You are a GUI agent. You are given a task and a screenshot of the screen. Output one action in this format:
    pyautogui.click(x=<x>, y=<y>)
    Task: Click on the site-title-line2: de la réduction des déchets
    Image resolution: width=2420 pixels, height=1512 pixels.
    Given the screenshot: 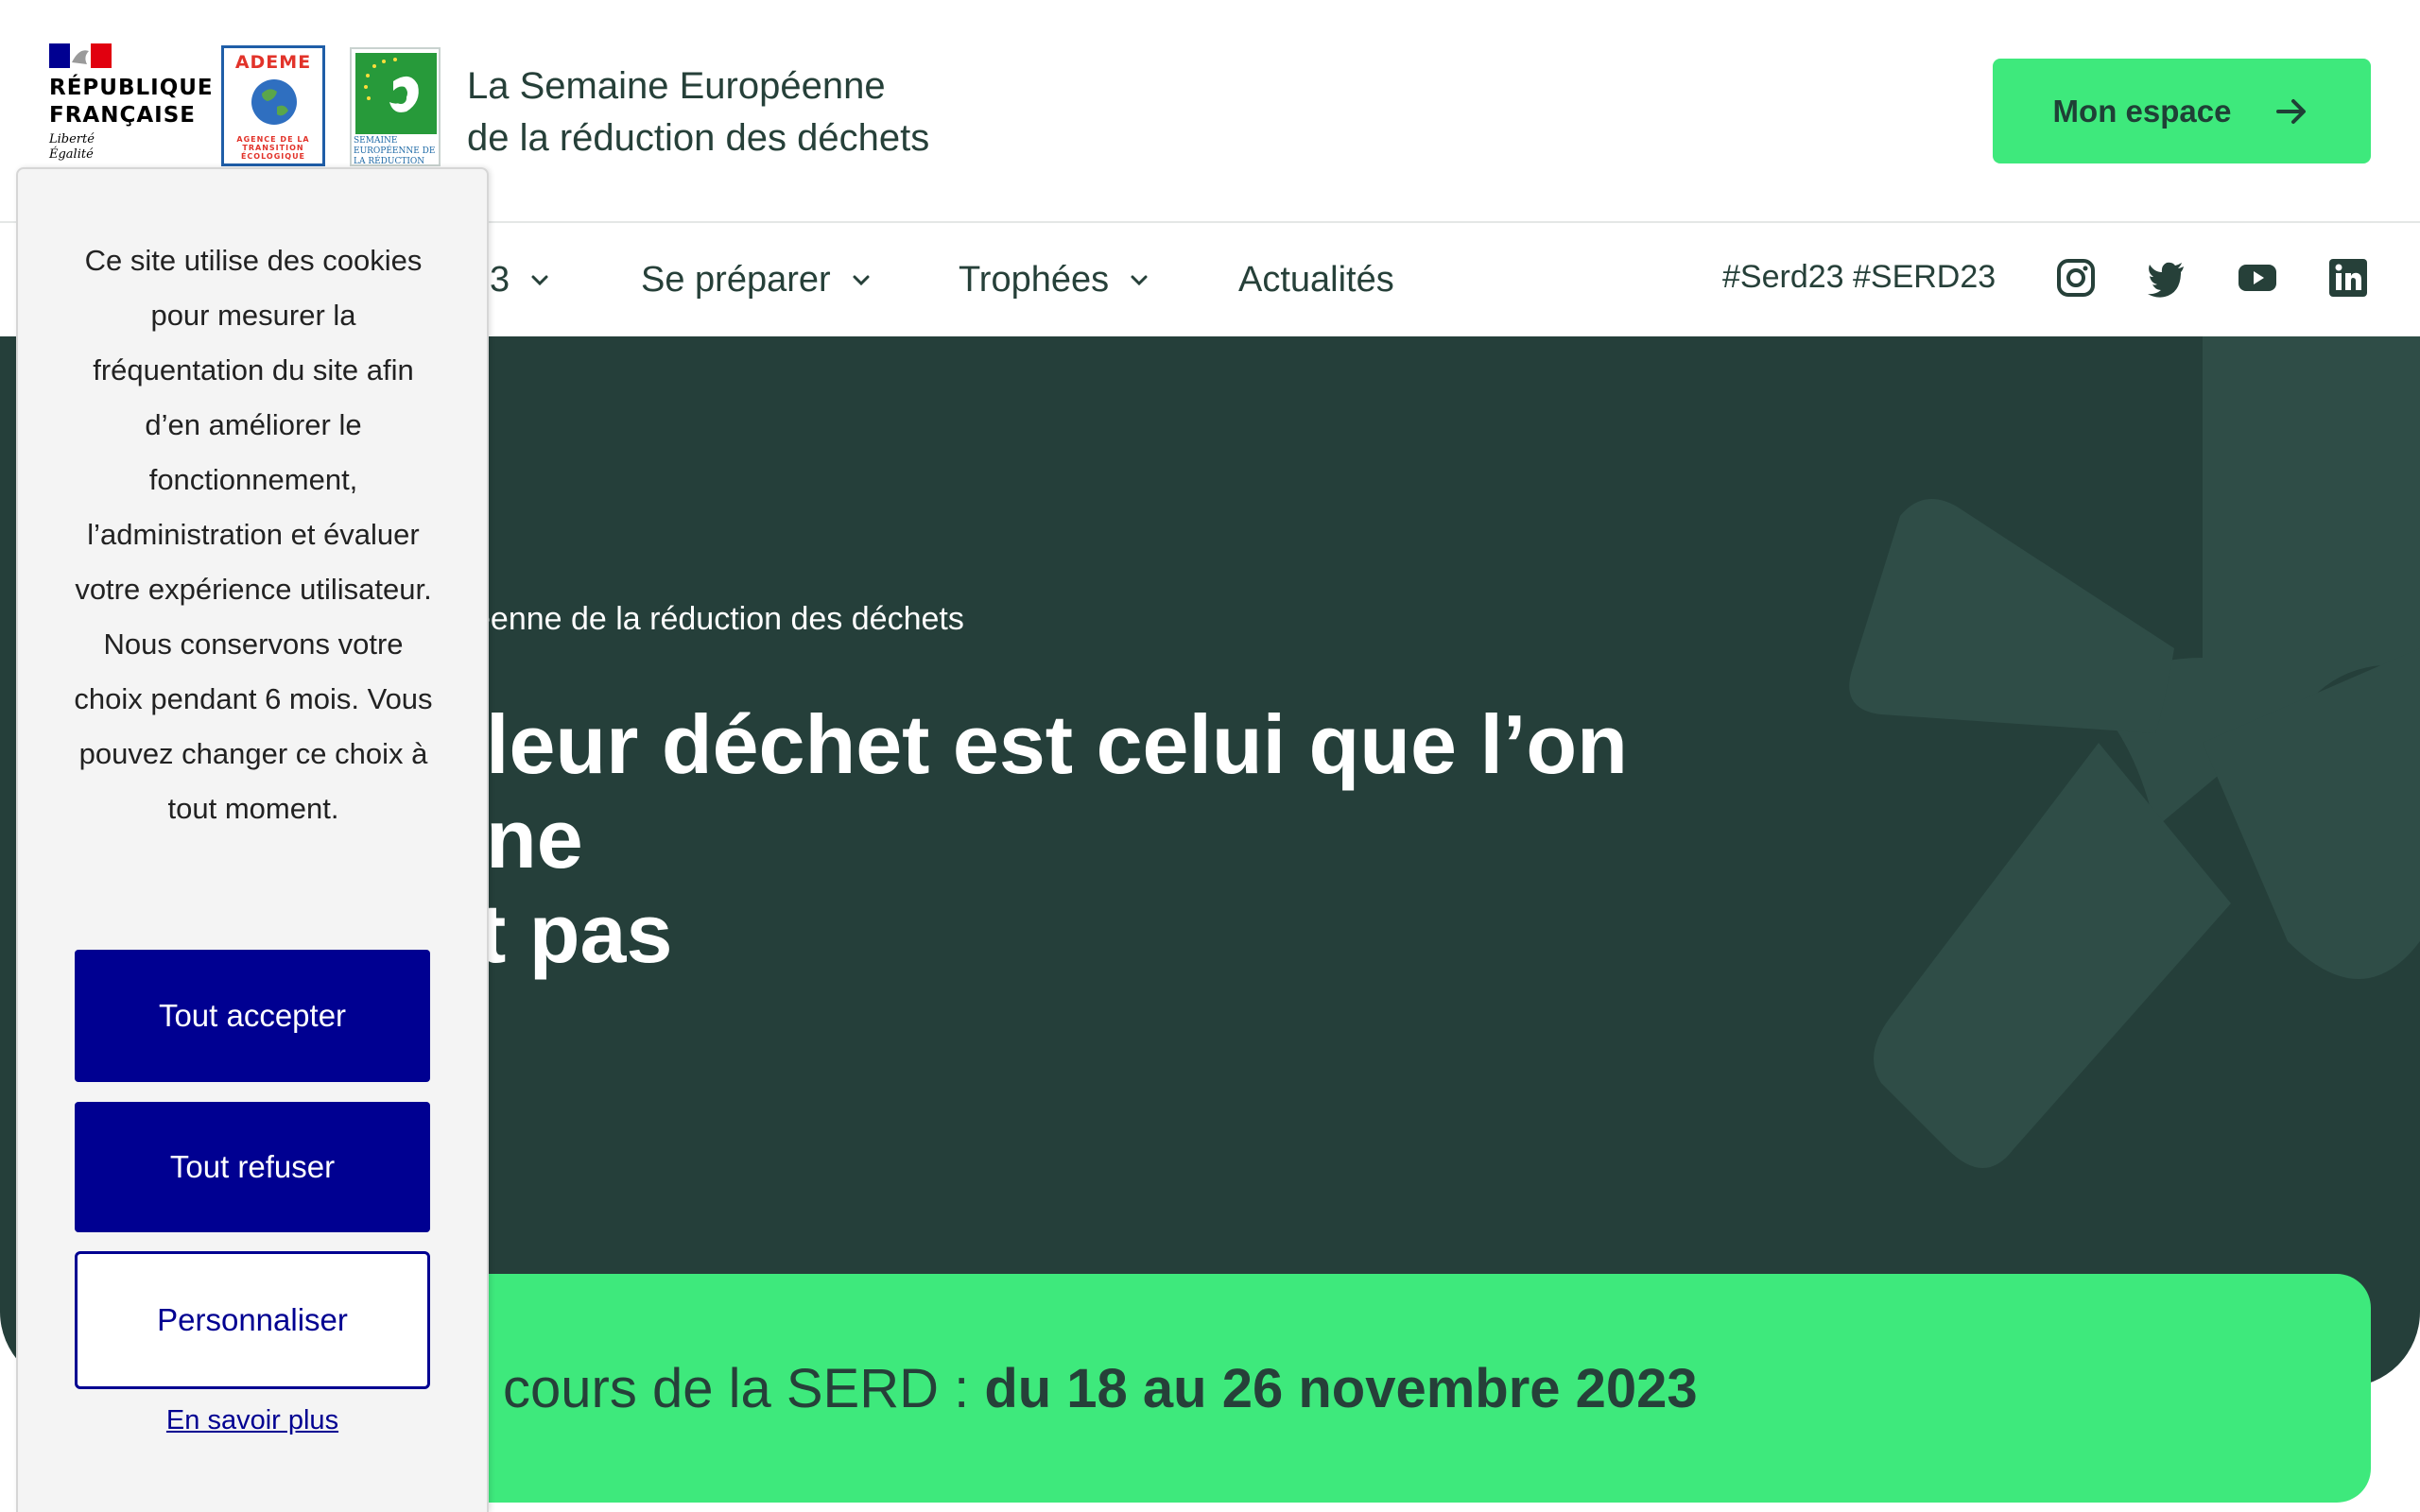 What is the action you would take?
    pyautogui.click(x=698, y=138)
    